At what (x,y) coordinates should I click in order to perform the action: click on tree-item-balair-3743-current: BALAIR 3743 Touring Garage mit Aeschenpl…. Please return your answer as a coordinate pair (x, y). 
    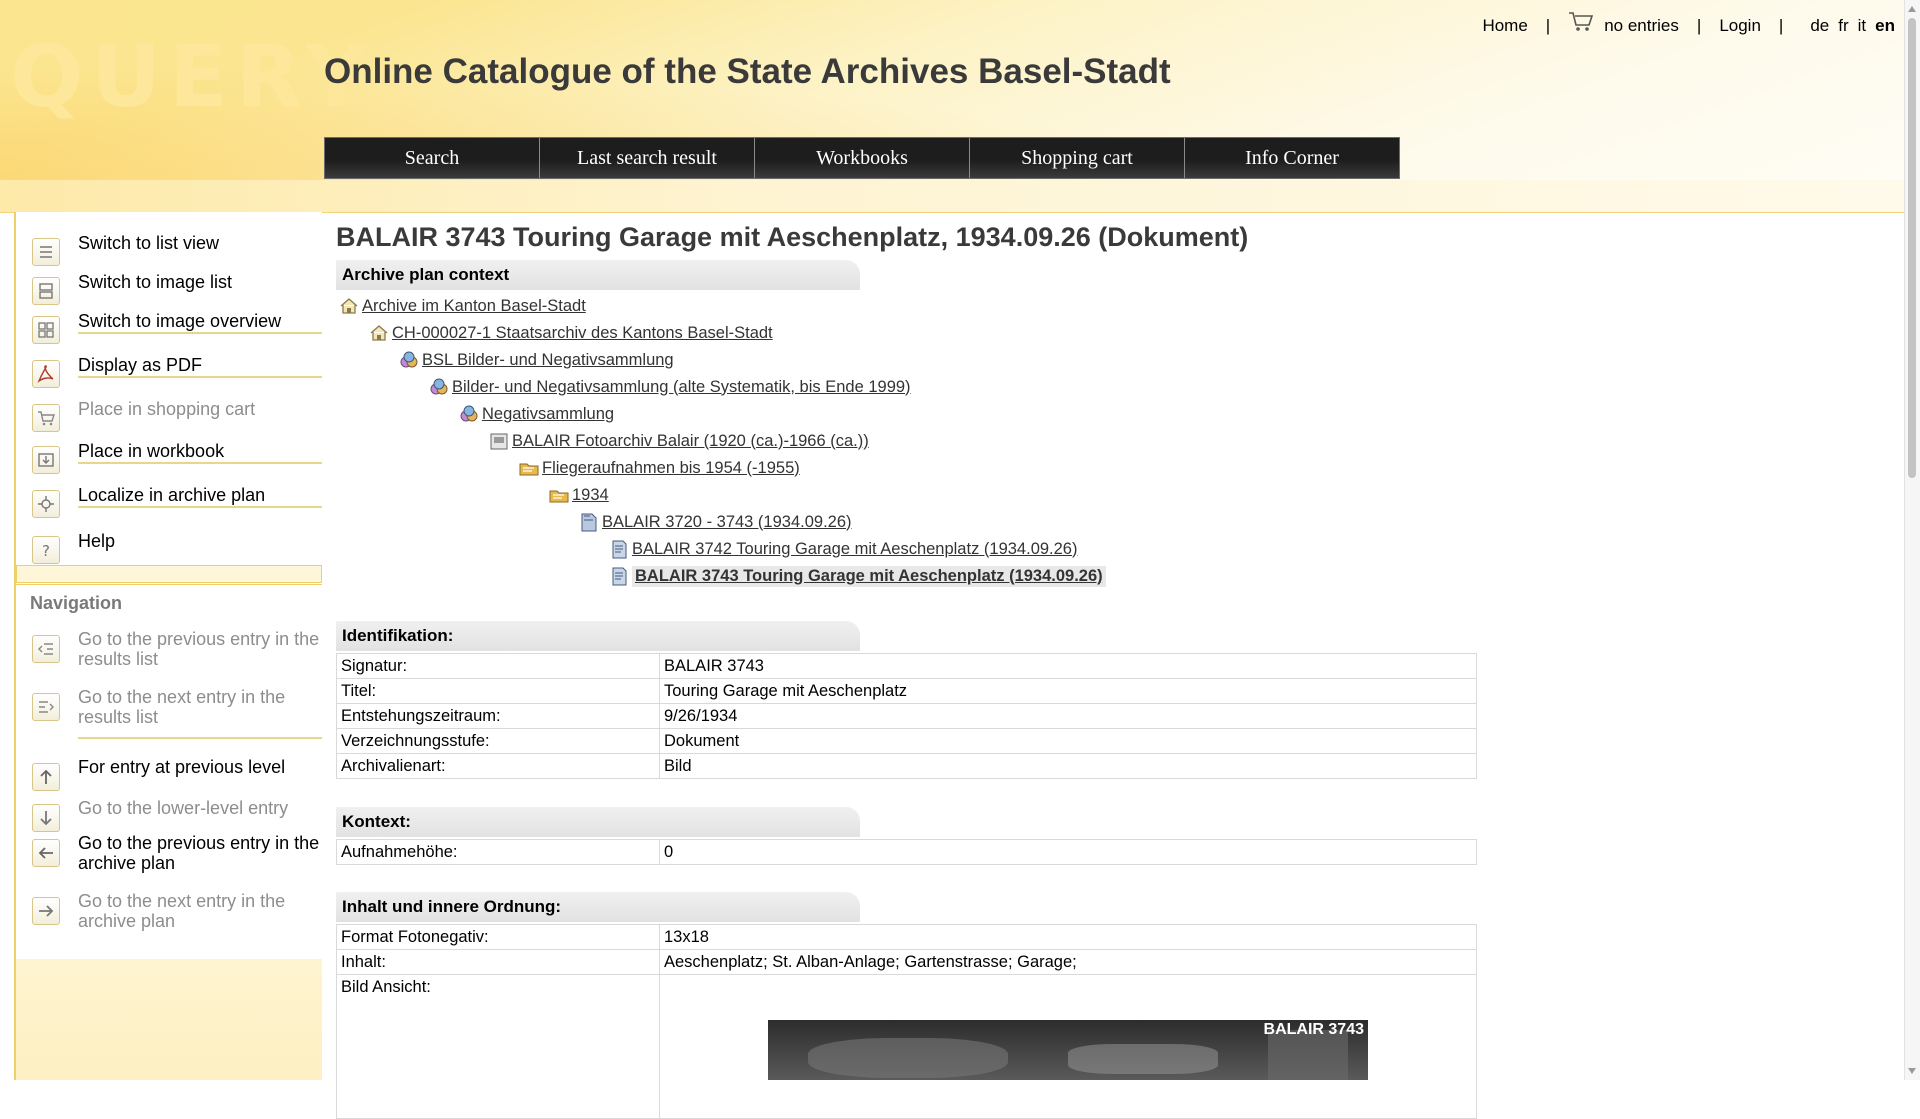
    Looking at the image, I should click on (857, 576).